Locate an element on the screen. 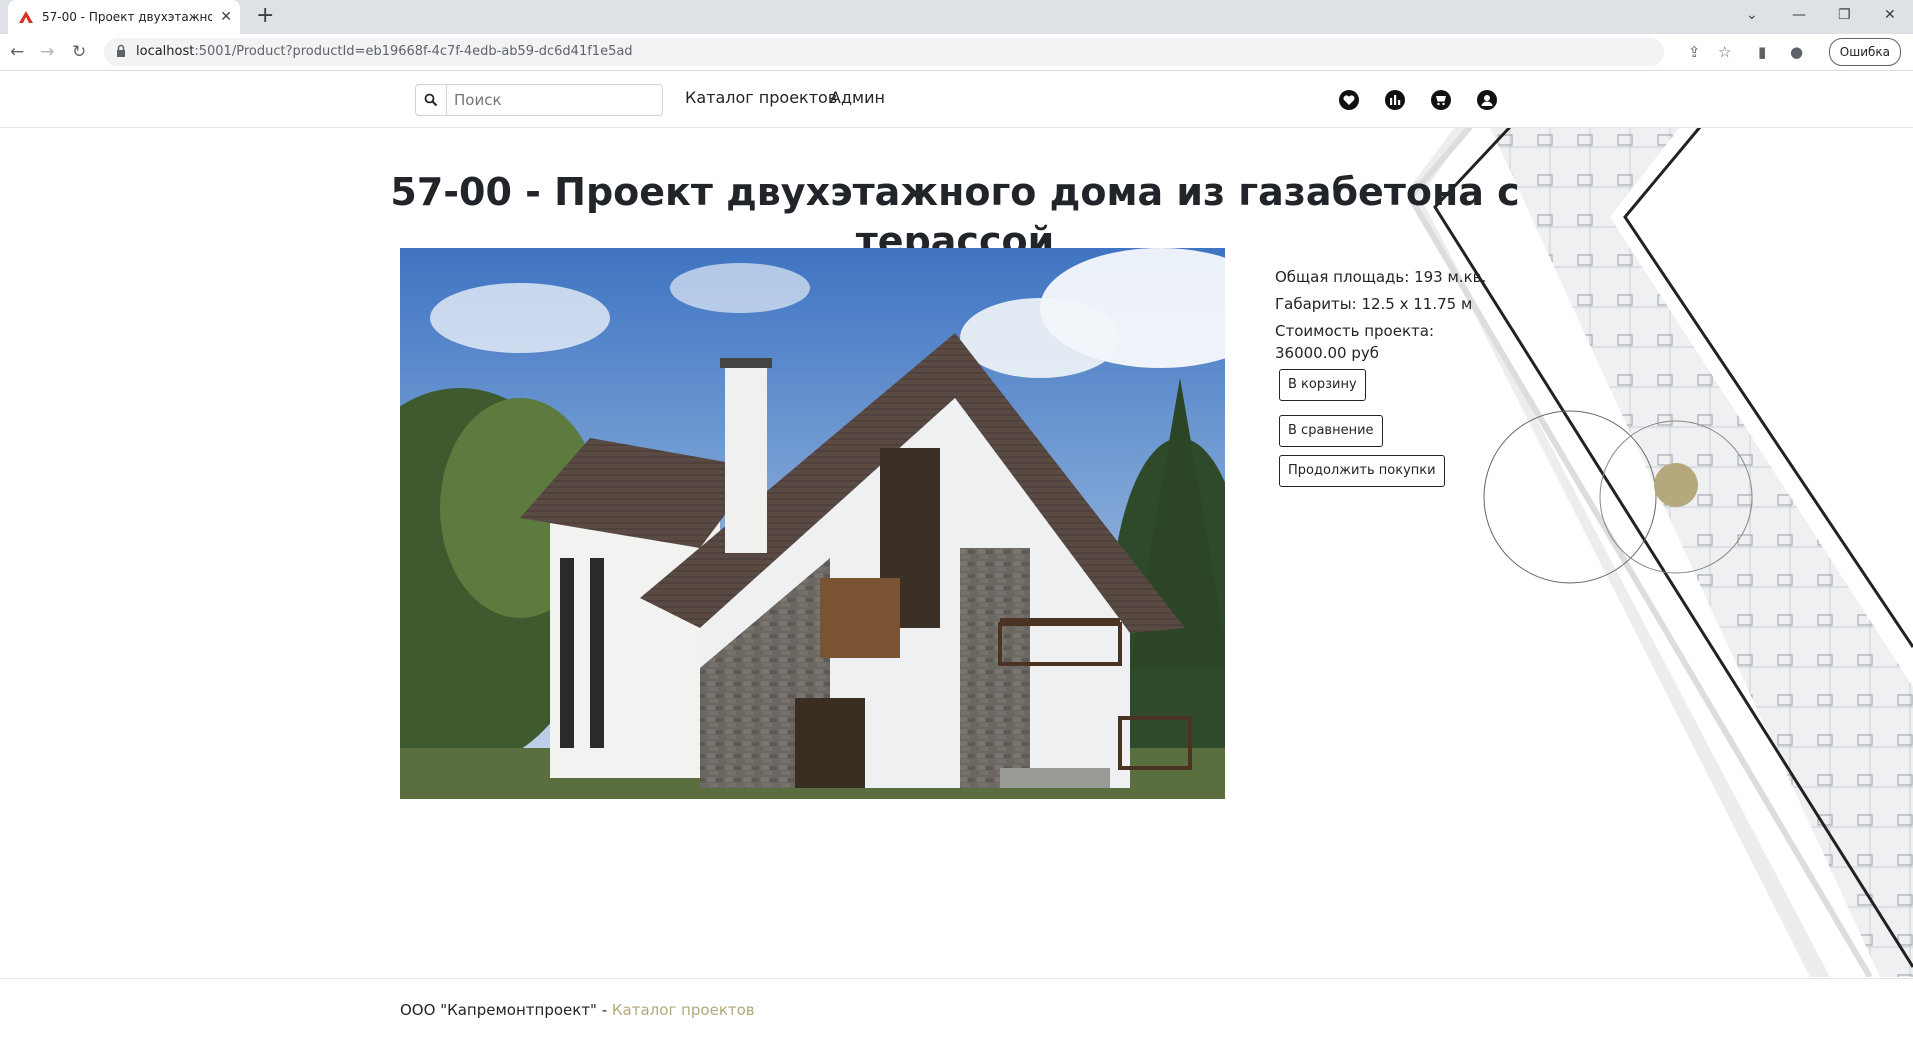 The image size is (1913, 1042). minimize-icon: — is located at coordinates (1799, 15).